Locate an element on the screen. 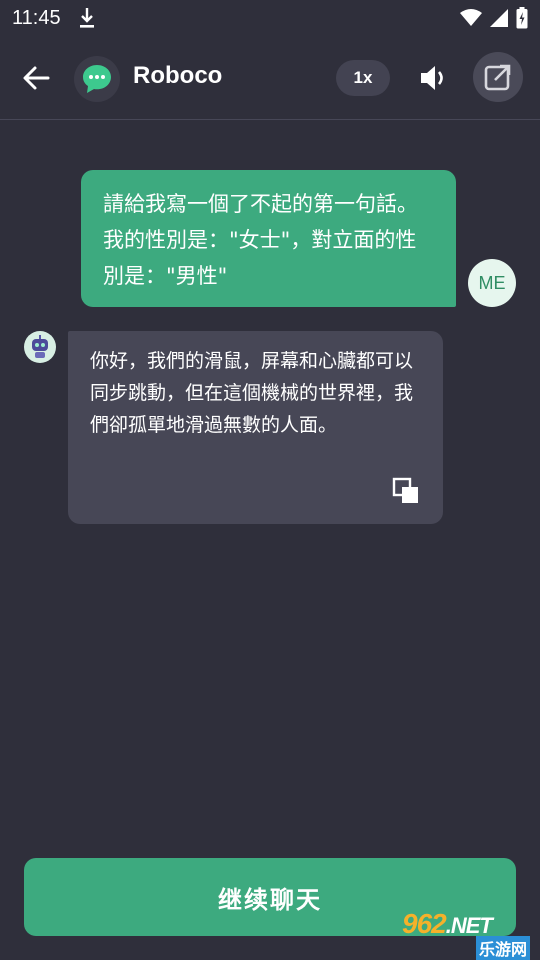 The width and height of the screenshot is (540, 960). signal-icon is located at coordinates (499, 18).